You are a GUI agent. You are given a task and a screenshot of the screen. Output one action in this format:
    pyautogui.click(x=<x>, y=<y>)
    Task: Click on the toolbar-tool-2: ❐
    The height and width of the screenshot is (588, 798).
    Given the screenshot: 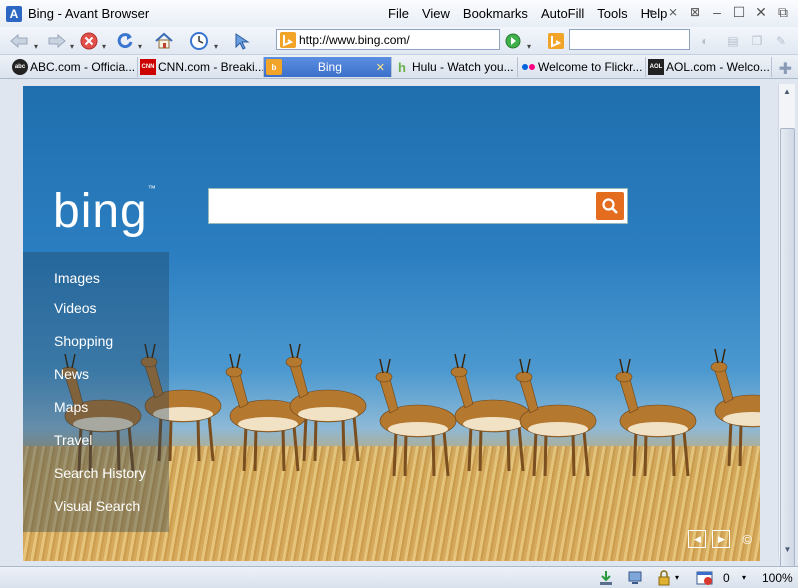 What is the action you would take?
    pyautogui.click(x=757, y=41)
    